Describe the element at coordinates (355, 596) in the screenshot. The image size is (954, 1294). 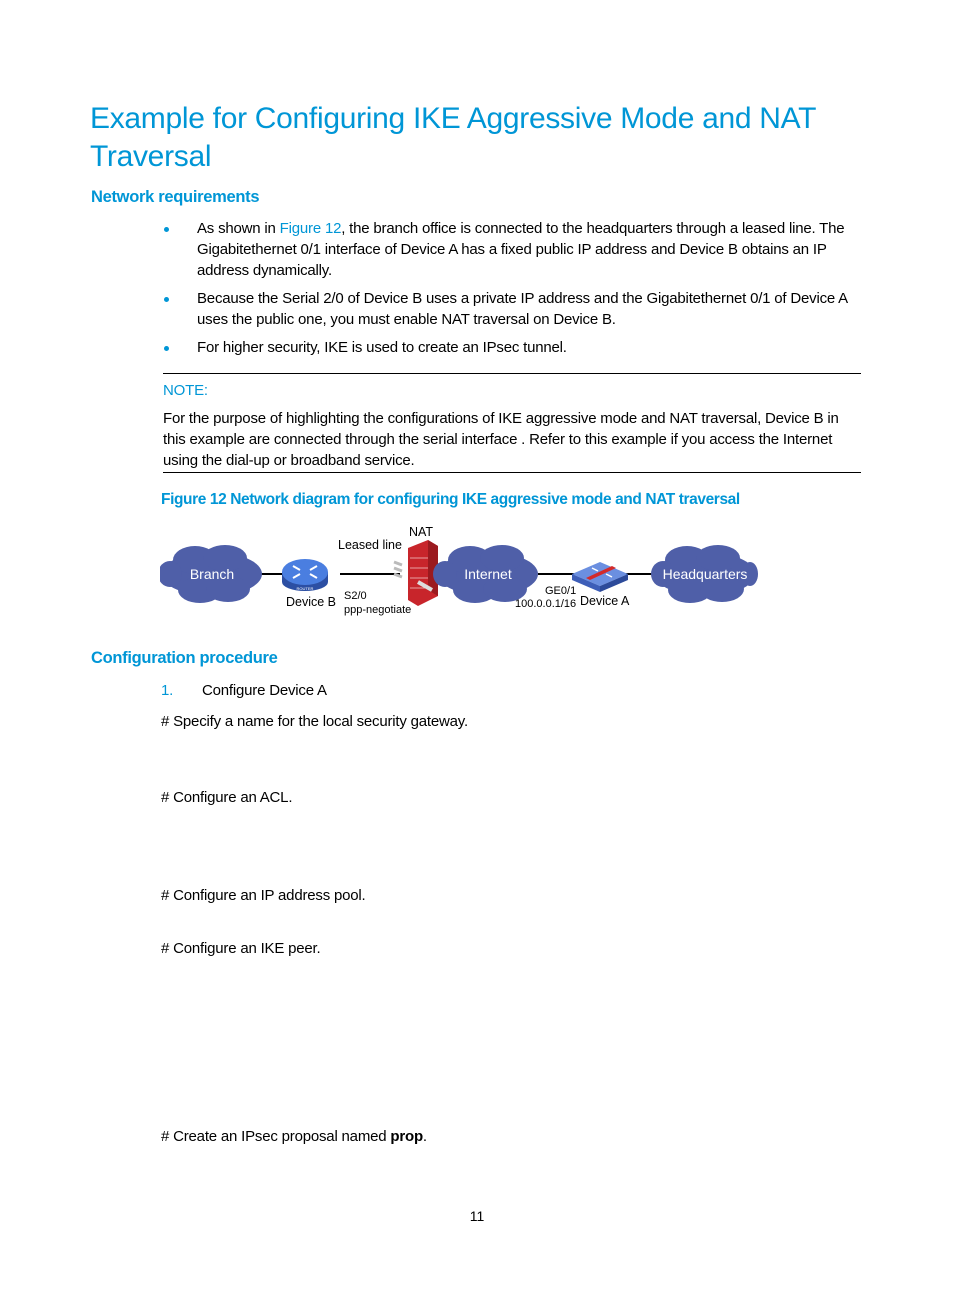
I see `s20-label: S2/0` at that location.